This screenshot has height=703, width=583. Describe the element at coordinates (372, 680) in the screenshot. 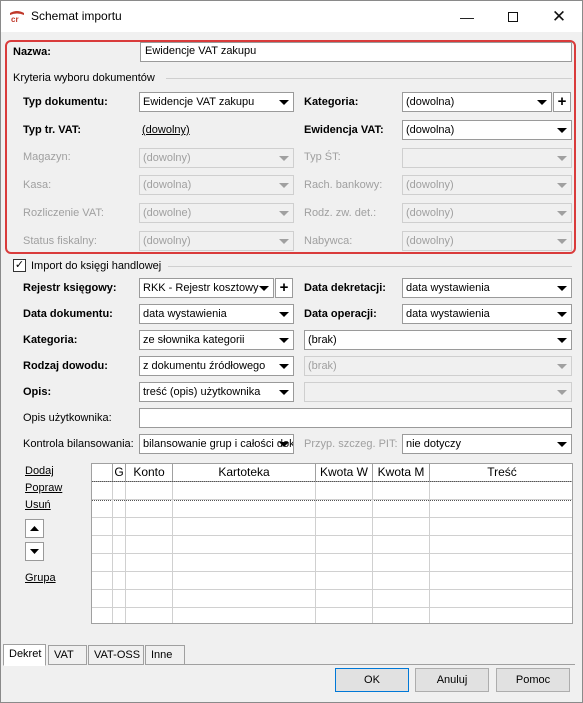

I see `ok-button: OK` at that location.